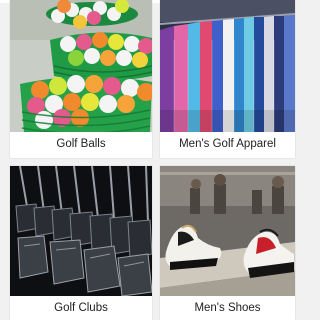 Image resolution: width=320 pixels, height=320 pixels. Describe the element at coordinates (227, 144) in the screenshot. I see `category-label: Men's Golf Apparel` at that location.